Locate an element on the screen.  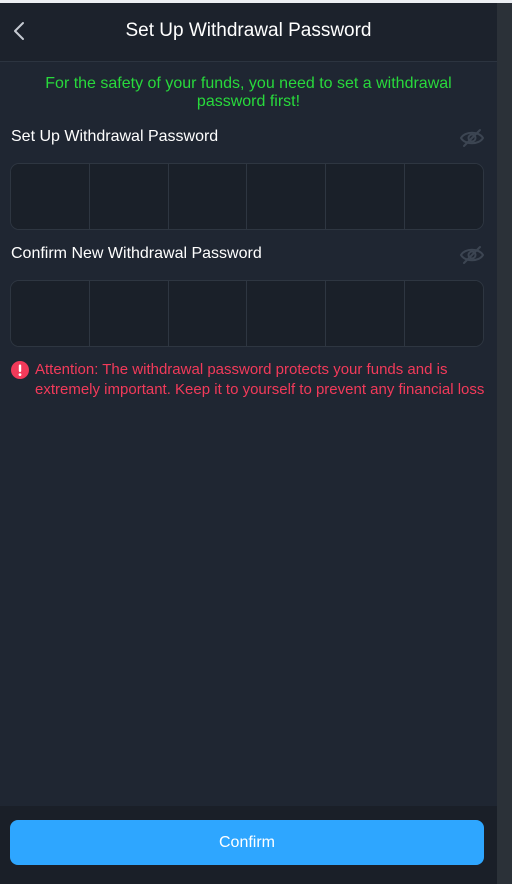
confirm-password-visibility-toggle is located at coordinates (472, 255).